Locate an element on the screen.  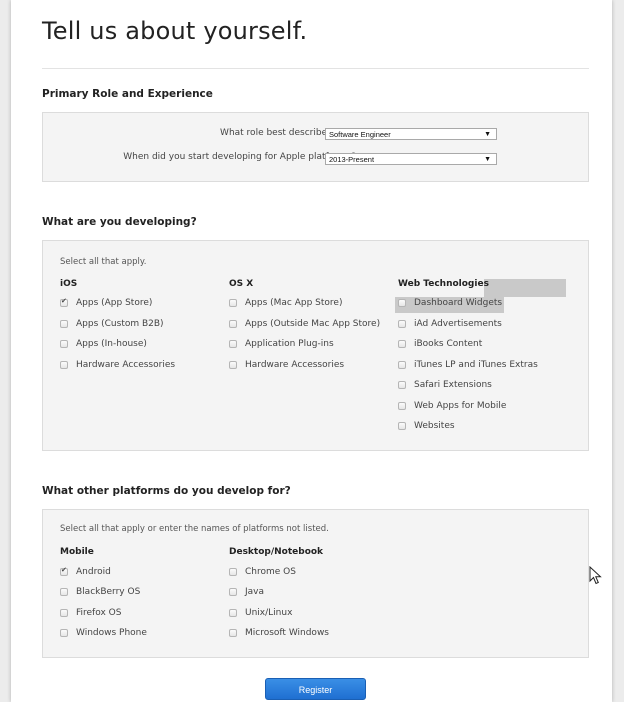
column-heading: Mobile is located at coordinates (77, 552).